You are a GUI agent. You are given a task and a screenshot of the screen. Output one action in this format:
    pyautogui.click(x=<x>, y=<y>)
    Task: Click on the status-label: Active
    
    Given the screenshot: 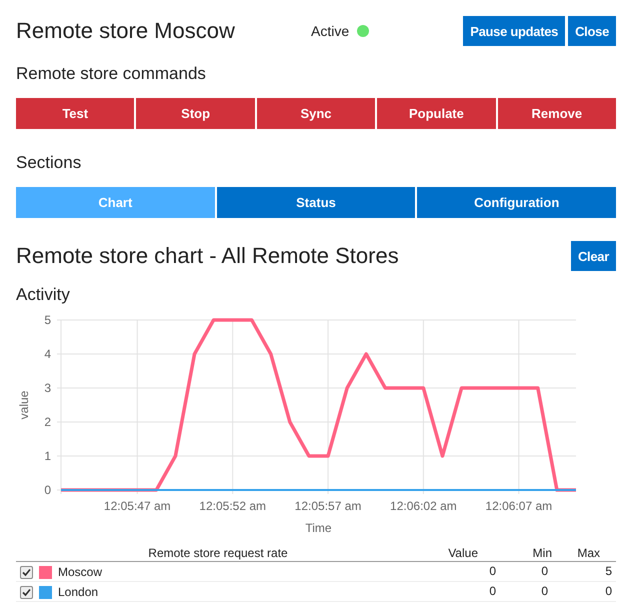 What is the action you would take?
    pyautogui.click(x=330, y=31)
    